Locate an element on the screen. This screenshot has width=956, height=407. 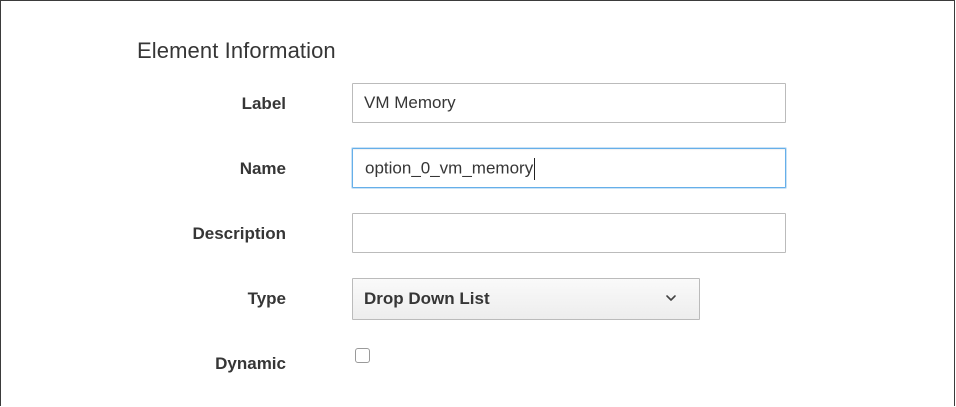
chevron-down-icon is located at coordinates (671, 298).